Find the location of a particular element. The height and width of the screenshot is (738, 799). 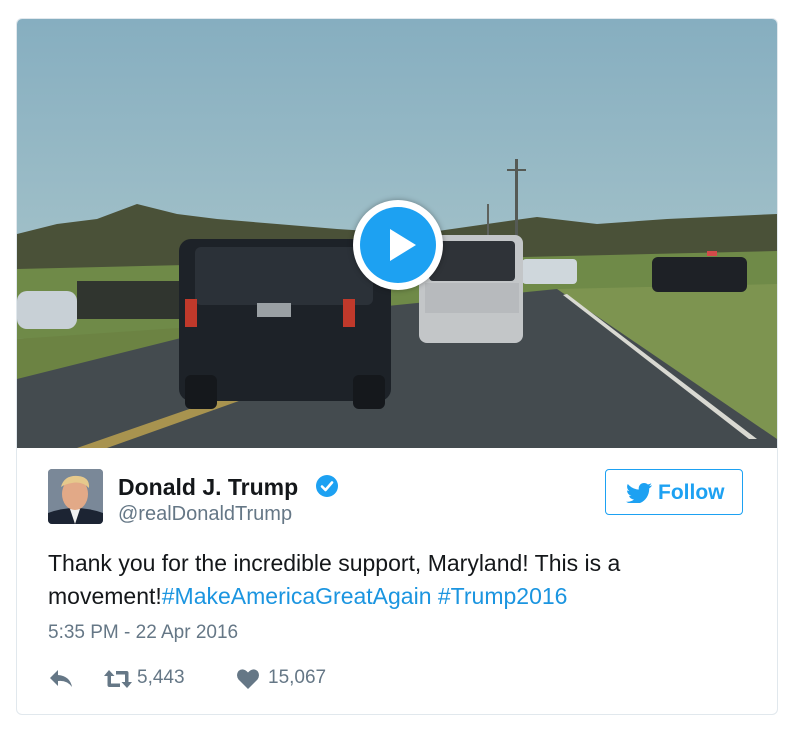

reply-icon is located at coordinates (61, 678).